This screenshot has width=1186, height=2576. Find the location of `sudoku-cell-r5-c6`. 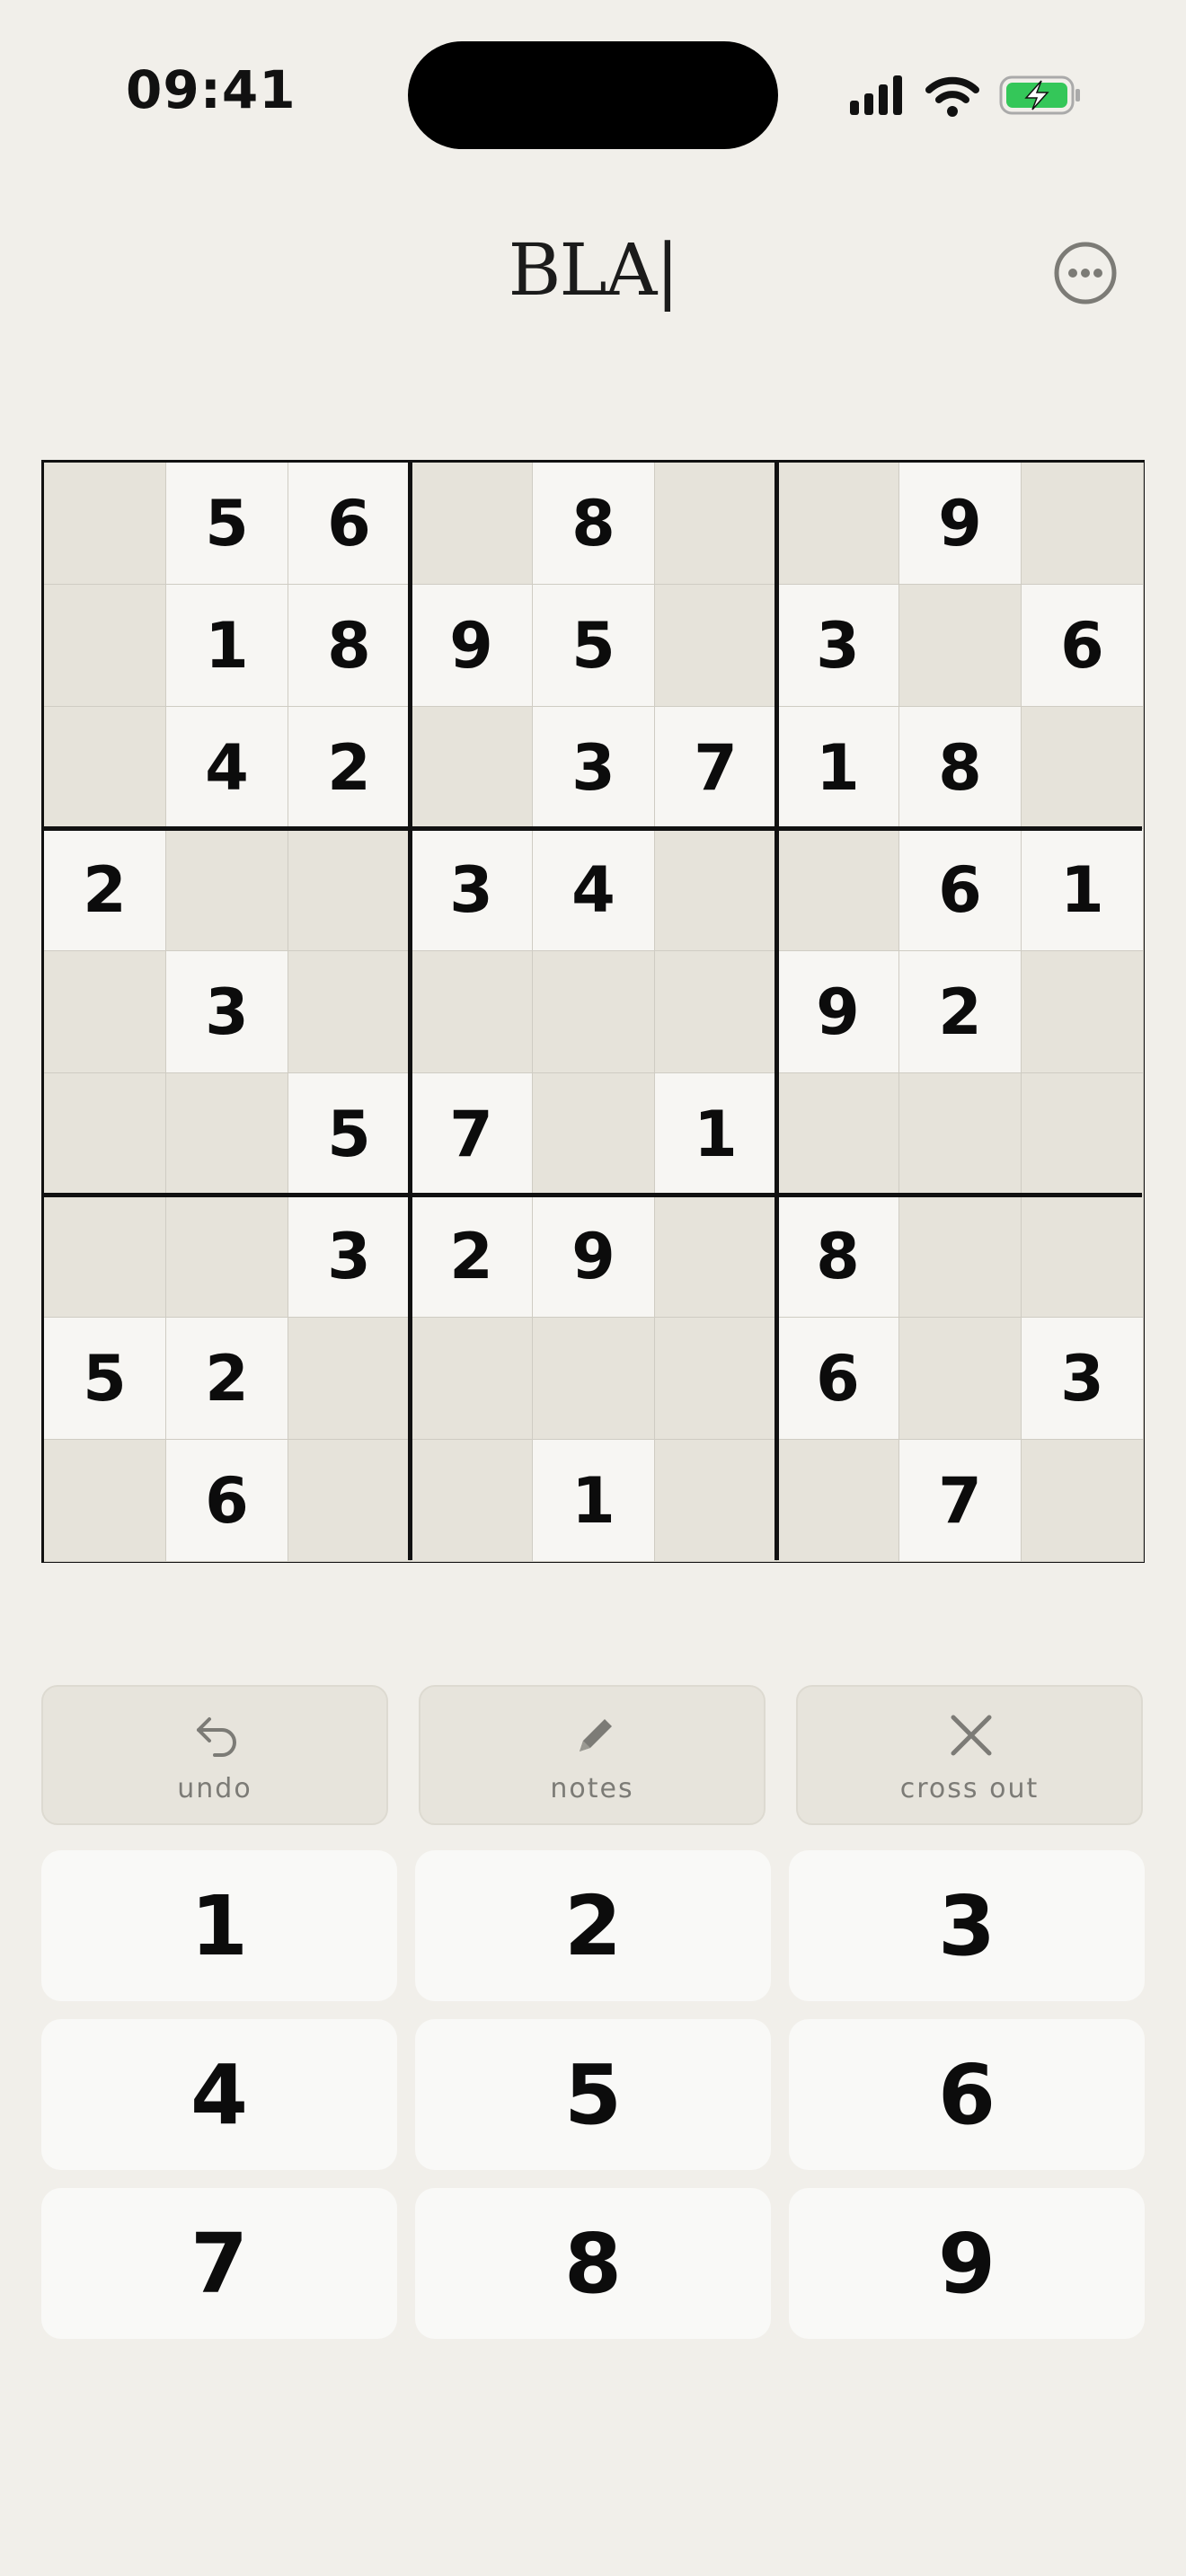

sudoku-cell-r5-c6 is located at coordinates (716, 1012).